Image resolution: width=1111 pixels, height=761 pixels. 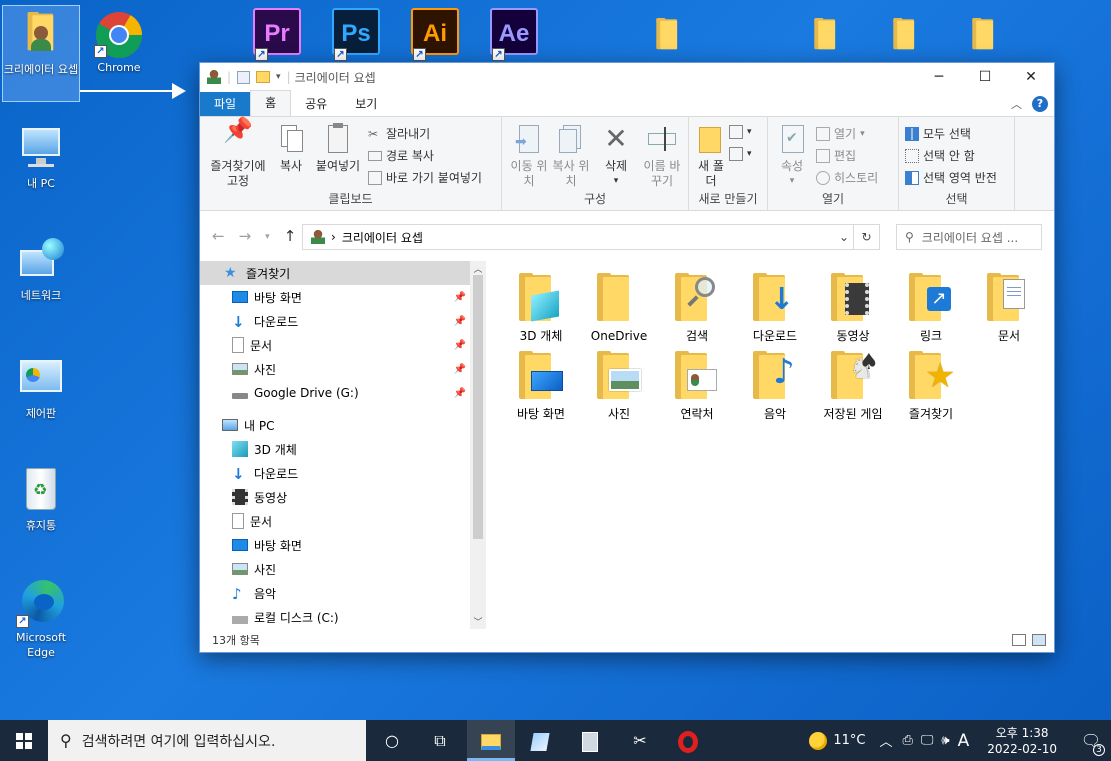 What do you see at coordinates (885, 740) in the screenshot?
I see `chevron-up-icon: ︿` at bounding box center [885, 740].